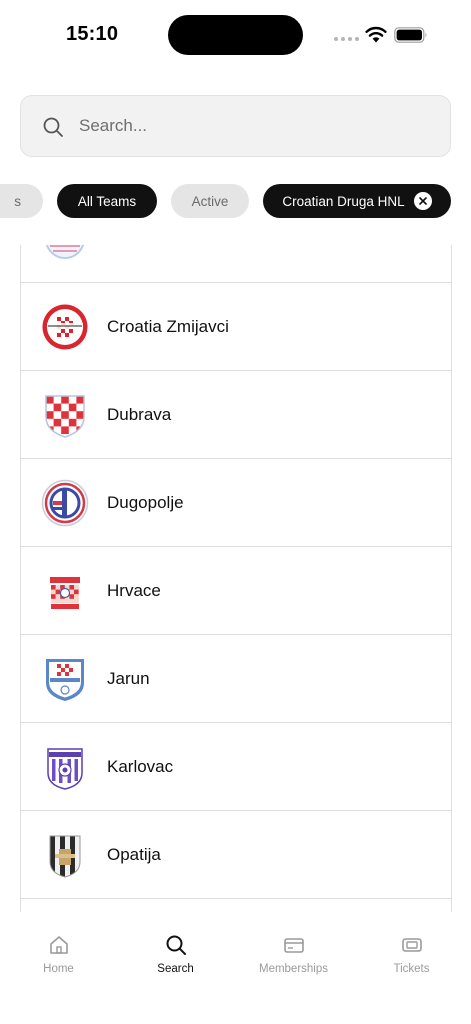 The image size is (471, 1024). I want to click on checkered-shield-logo, so click(65, 416).